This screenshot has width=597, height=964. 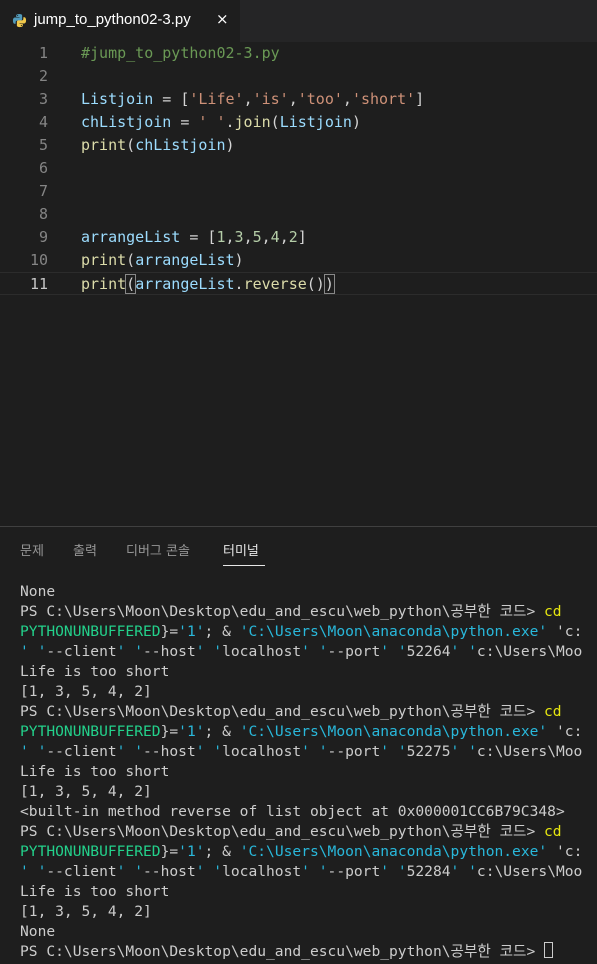 I want to click on tab-filename: jump_to_python02-3.py, so click(x=112, y=19).